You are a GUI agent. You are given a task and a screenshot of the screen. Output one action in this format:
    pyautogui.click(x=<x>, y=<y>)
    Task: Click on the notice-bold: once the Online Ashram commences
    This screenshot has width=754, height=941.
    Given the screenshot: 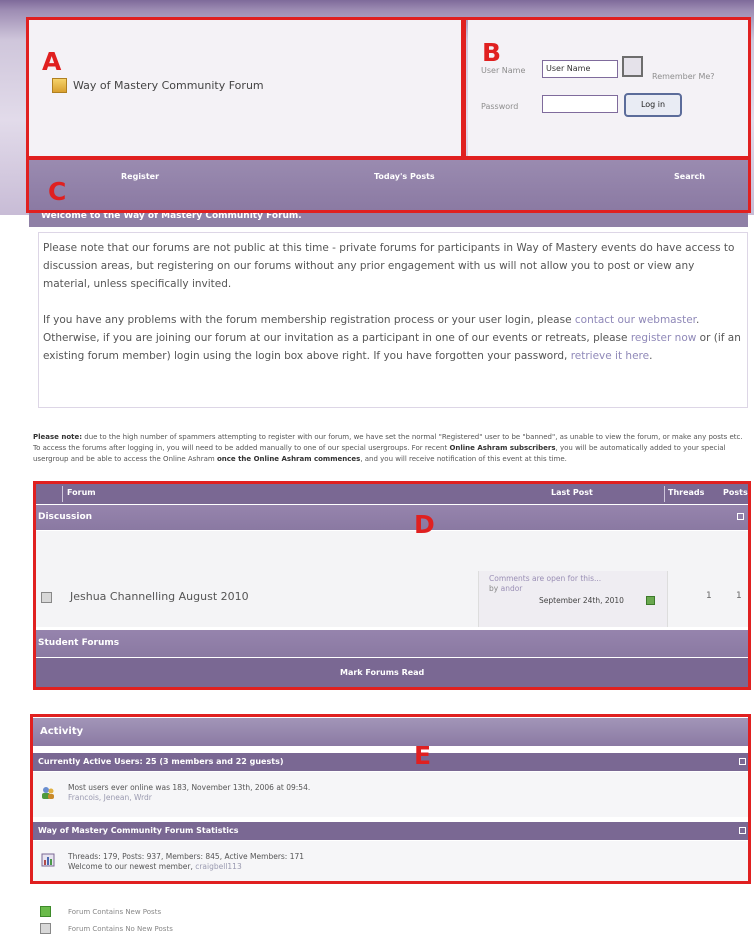 What is the action you would take?
    pyautogui.click(x=288, y=459)
    